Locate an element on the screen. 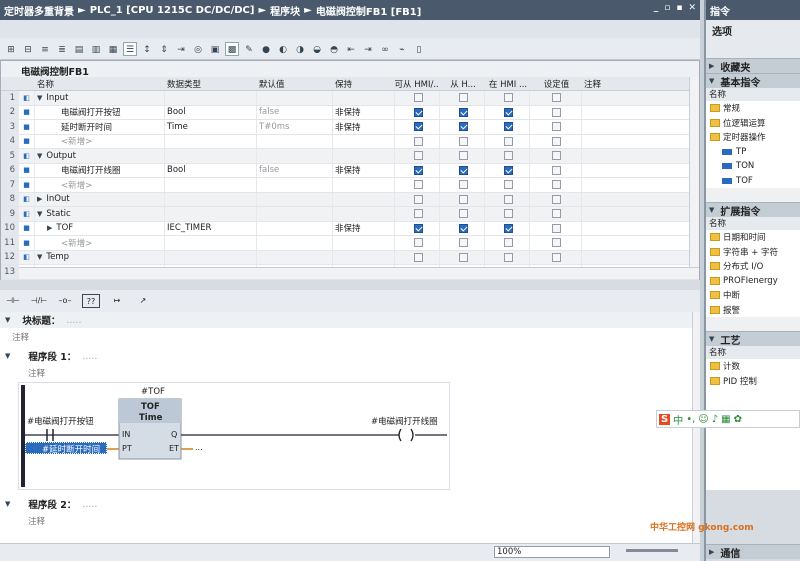 The image size is (800, 561). ext-item-interrupt: 中断 is located at coordinates (753, 295).